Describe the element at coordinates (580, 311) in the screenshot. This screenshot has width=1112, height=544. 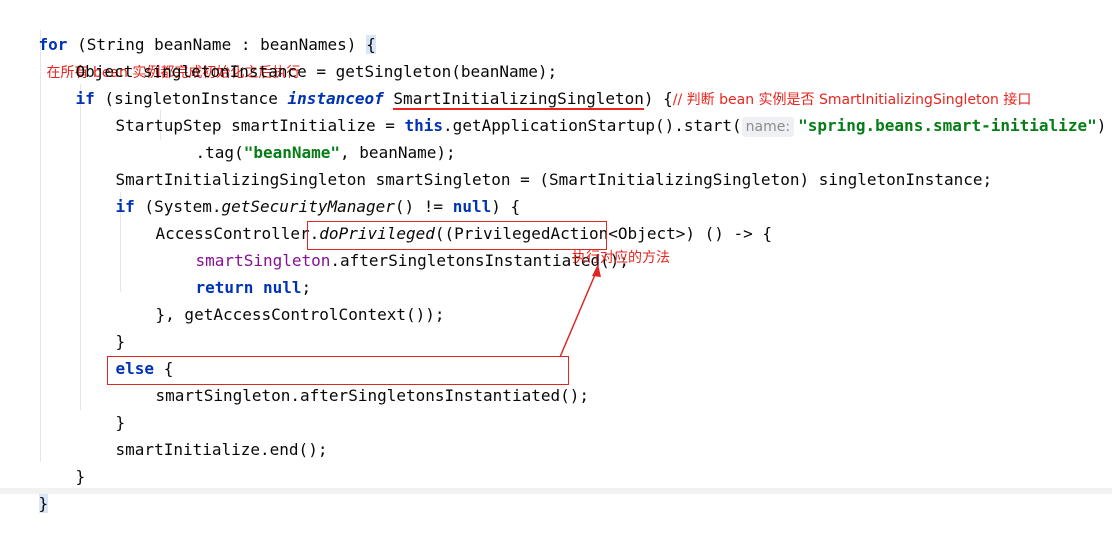
I see `annotation-arrow` at that location.